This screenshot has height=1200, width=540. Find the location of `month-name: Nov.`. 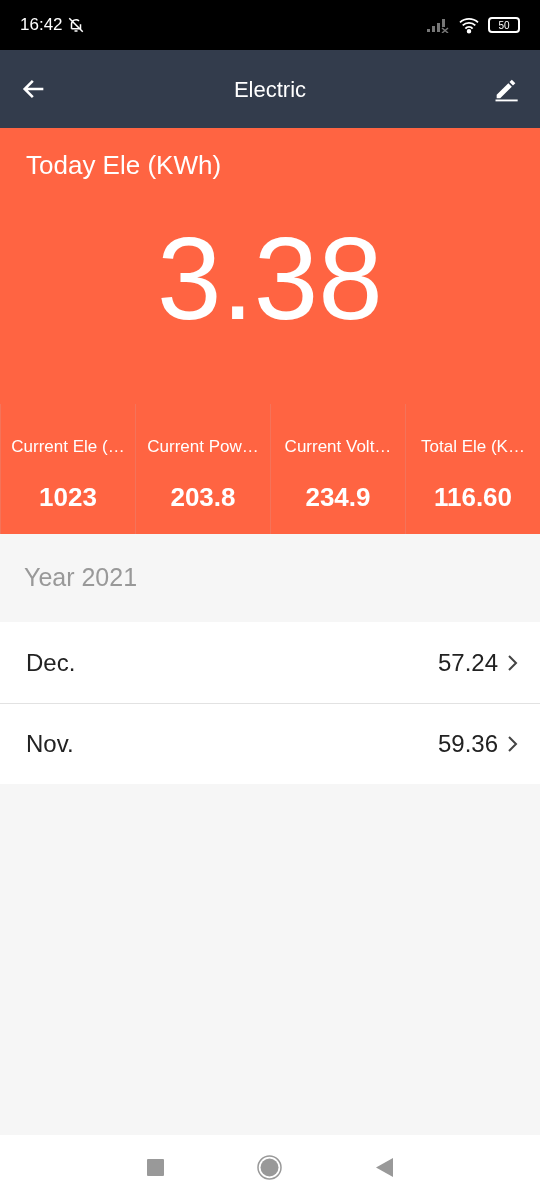

month-name: Nov. is located at coordinates (50, 744).